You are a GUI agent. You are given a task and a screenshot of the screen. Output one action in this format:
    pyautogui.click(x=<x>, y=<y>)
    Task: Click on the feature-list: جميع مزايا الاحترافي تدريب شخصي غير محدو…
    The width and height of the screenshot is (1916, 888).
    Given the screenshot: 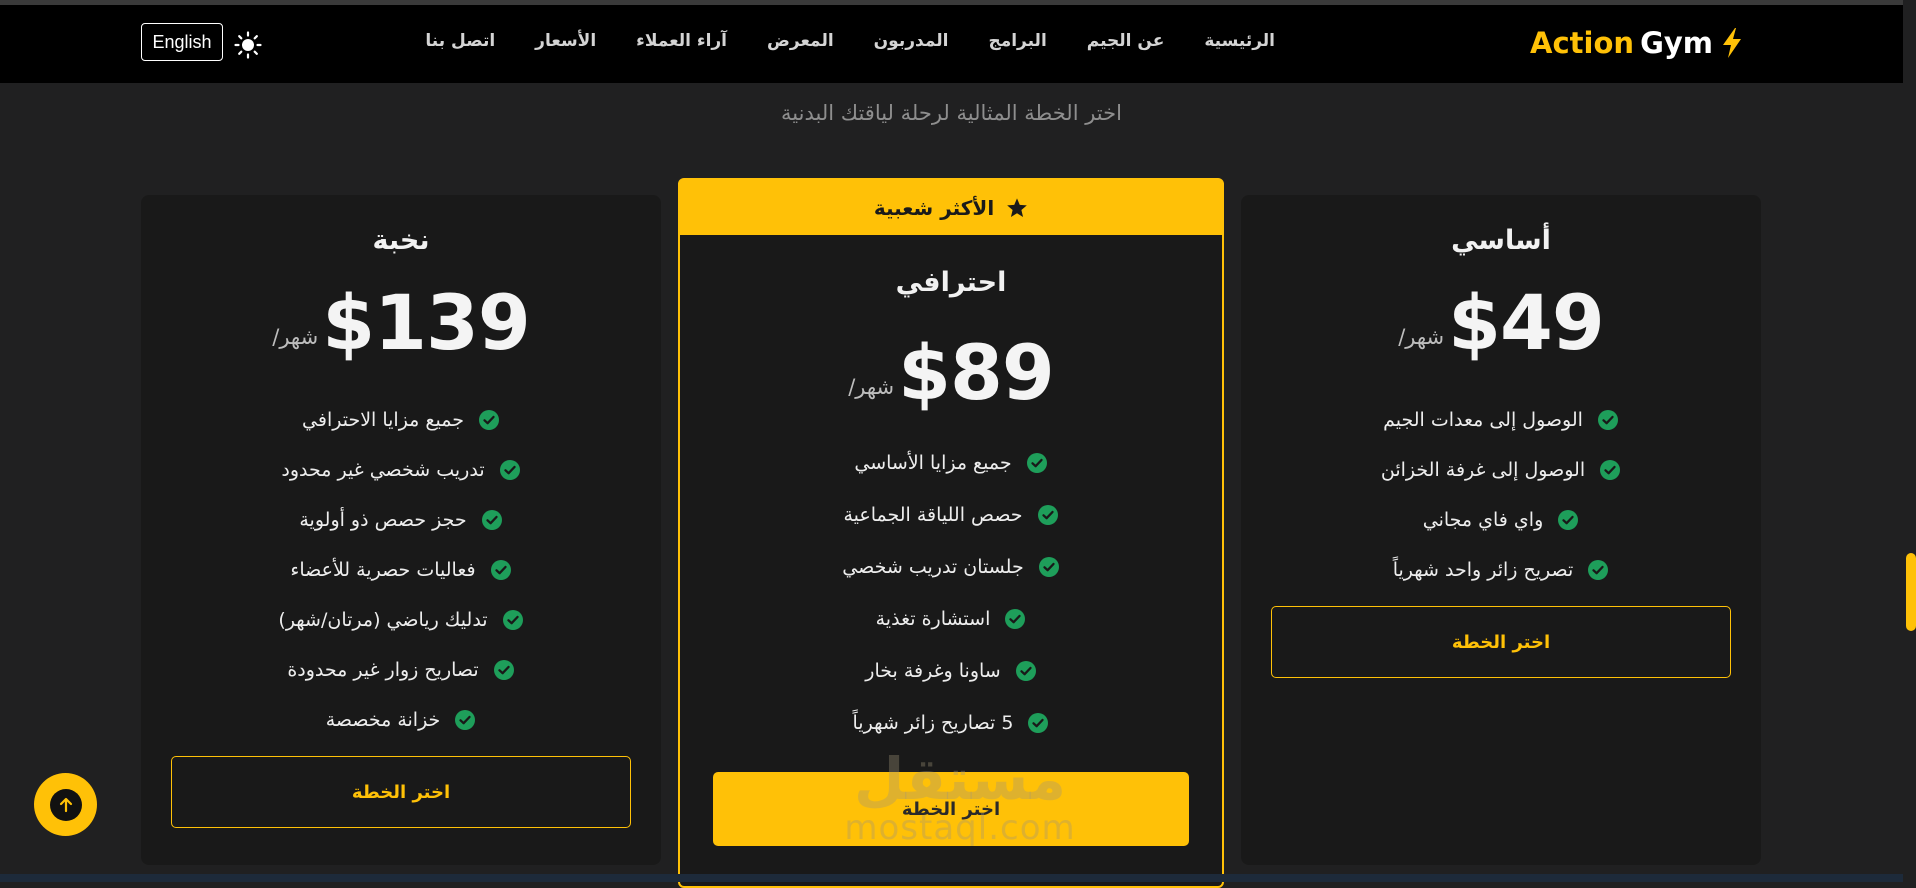 What is the action you would take?
    pyautogui.click(x=401, y=570)
    